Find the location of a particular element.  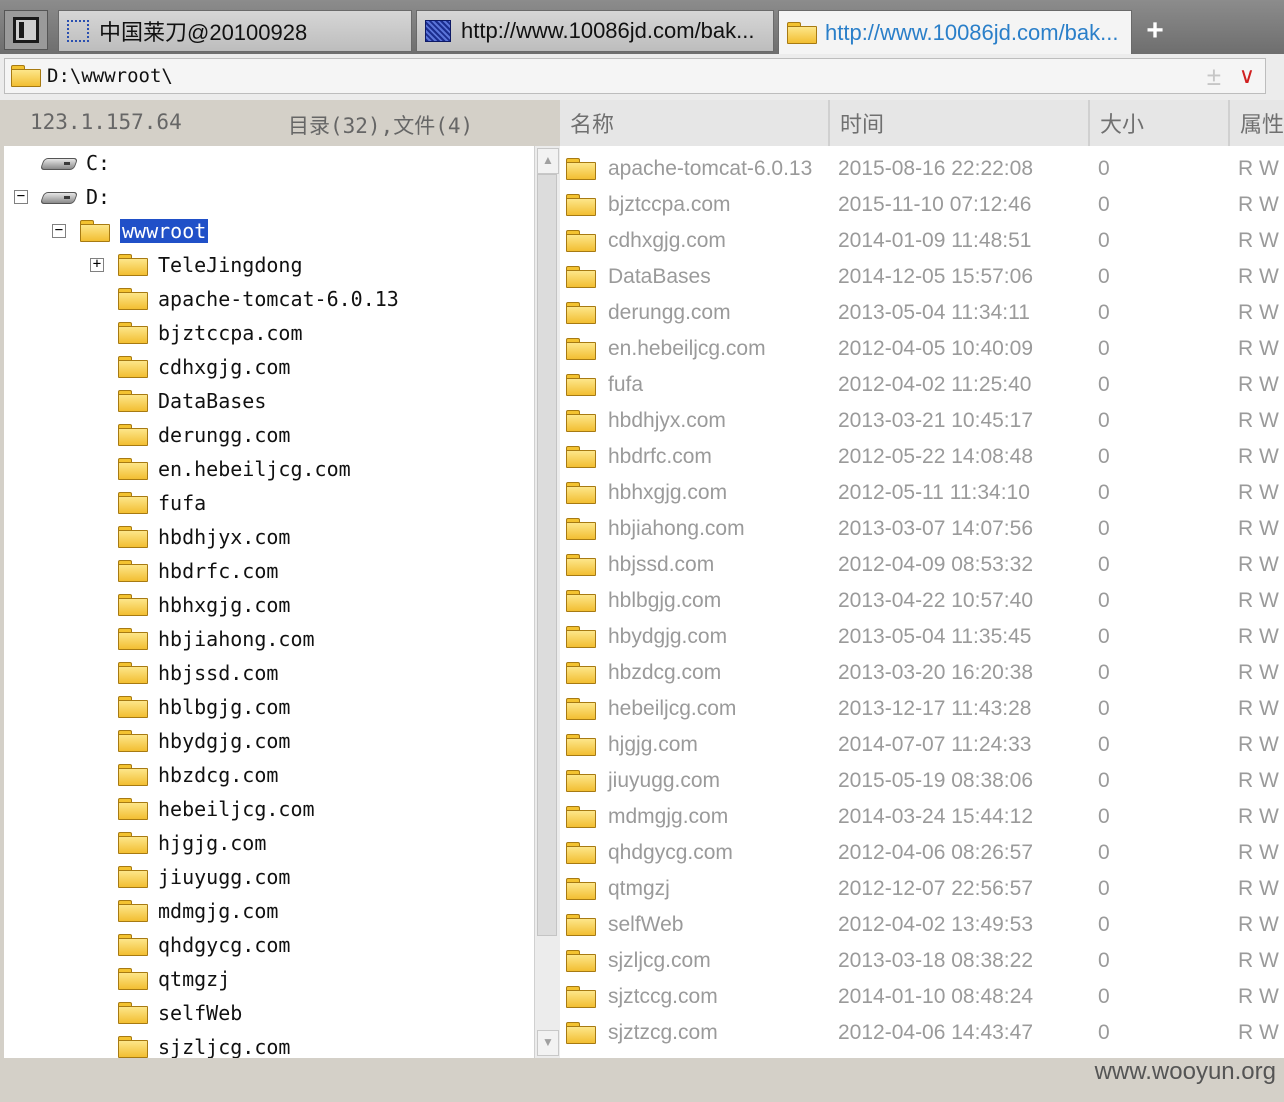

table-row: cdhxgjg.com 2014-01-09 11:48:51 0 R W is located at coordinates (922, 240).